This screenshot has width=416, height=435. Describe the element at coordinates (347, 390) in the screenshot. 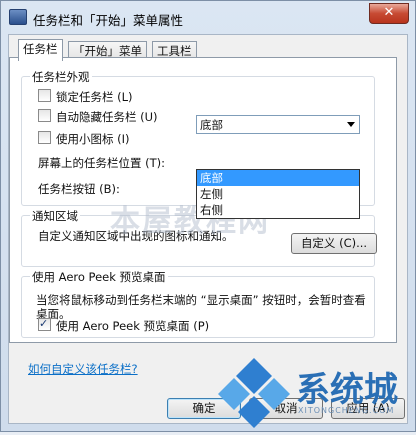

I see `logo-text: 系统城` at that location.